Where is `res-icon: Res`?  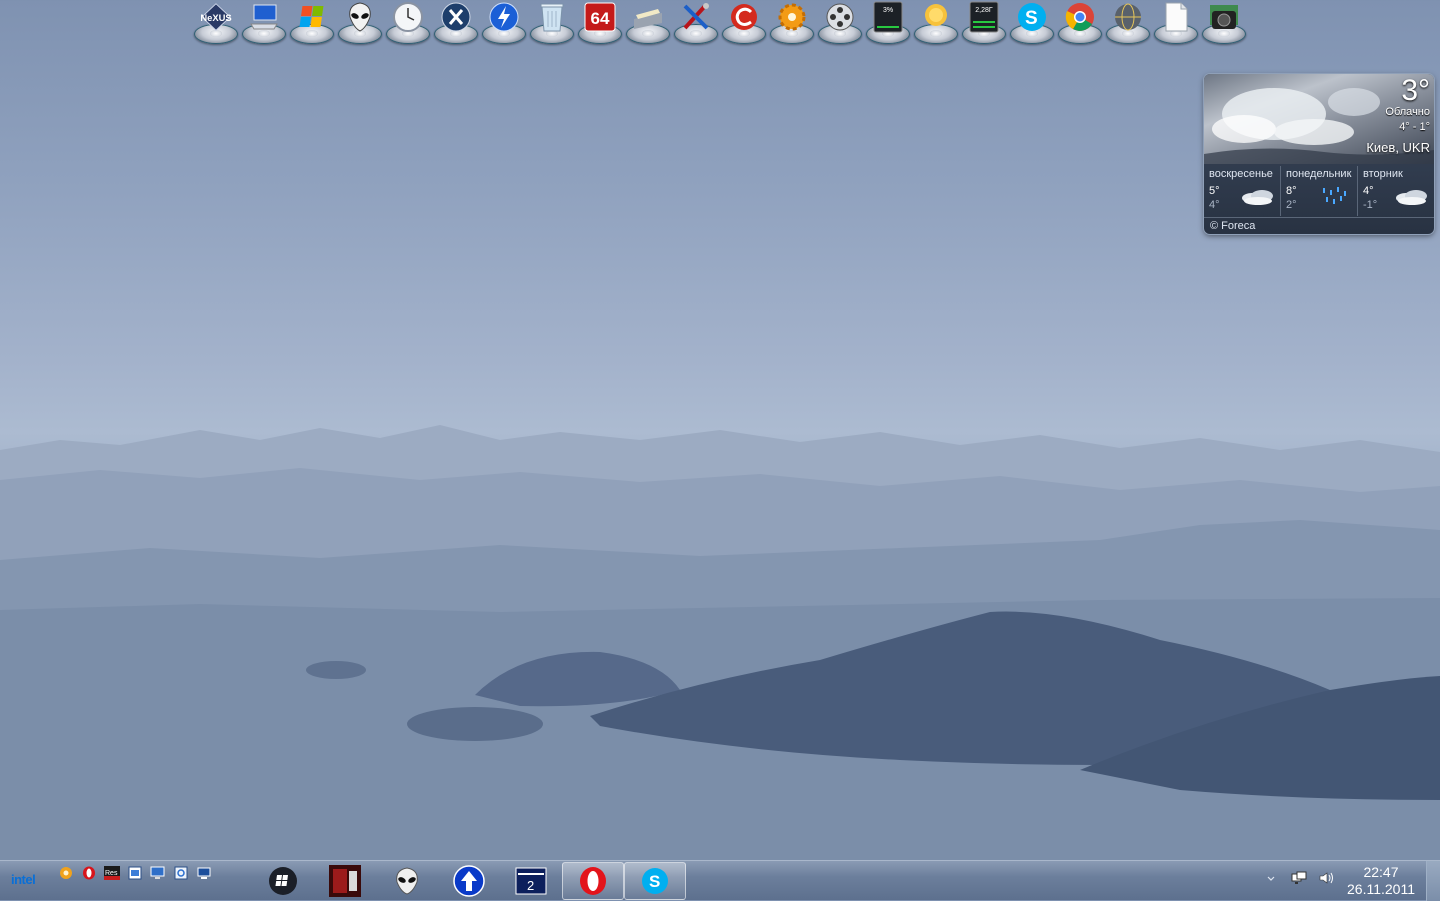 res-icon: Res is located at coordinates (111, 872).